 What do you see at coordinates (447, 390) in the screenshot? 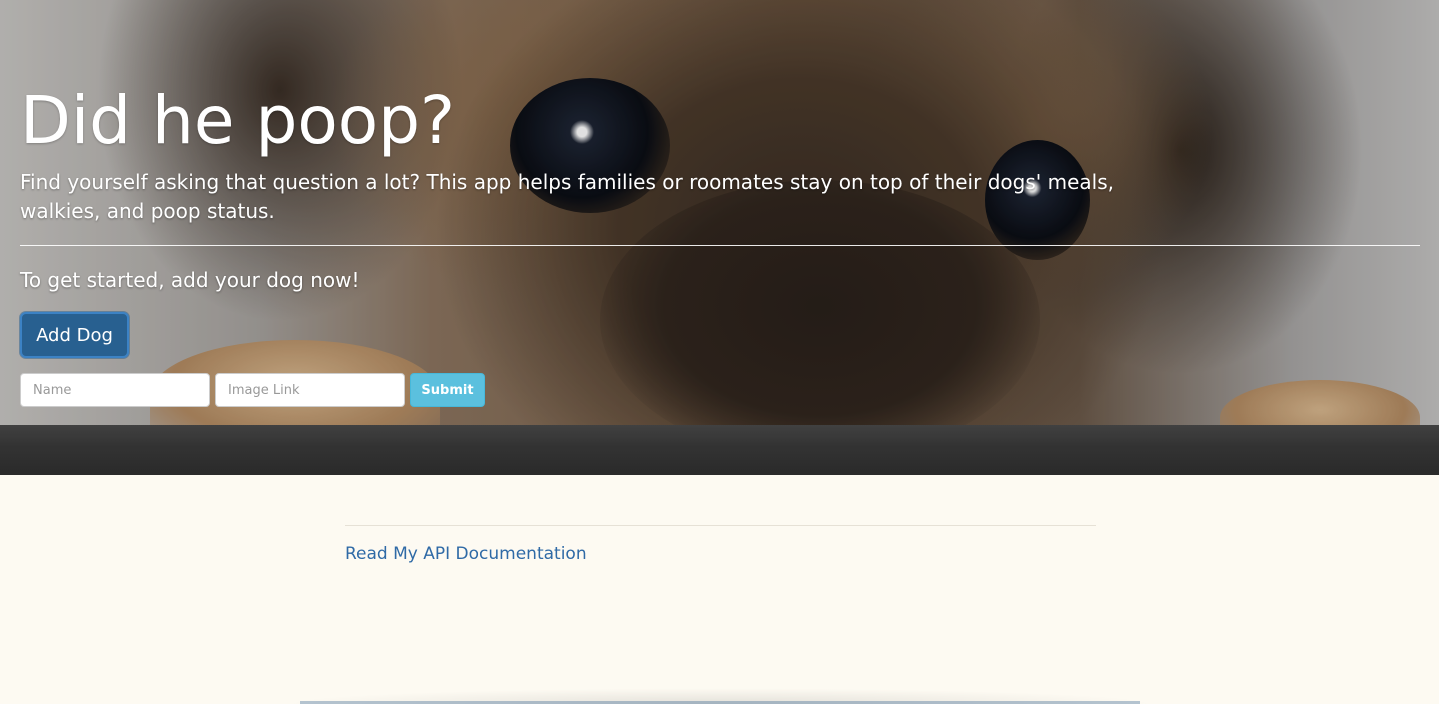
I see `submit-button: Submit` at bounding box center [447, 390].